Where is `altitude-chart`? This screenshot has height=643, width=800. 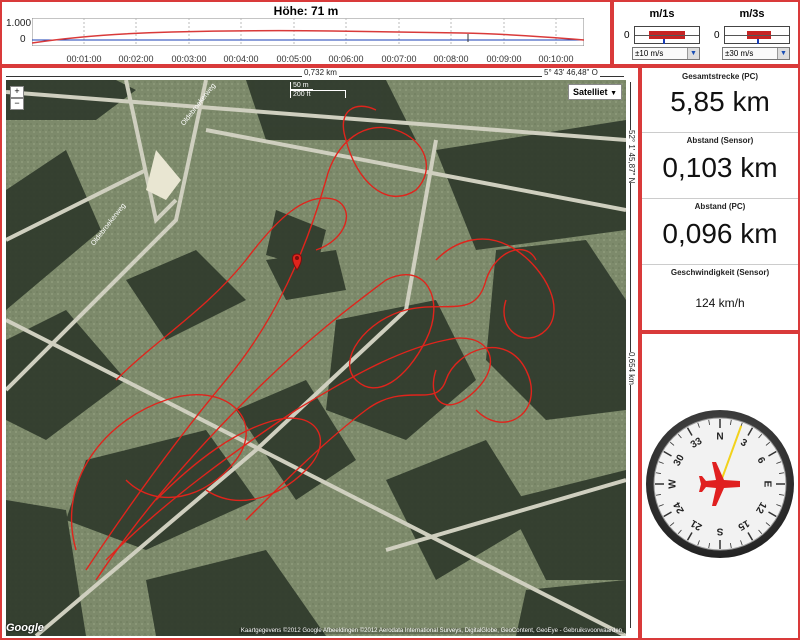 altitude-chart is located at coordinates (308, 32).